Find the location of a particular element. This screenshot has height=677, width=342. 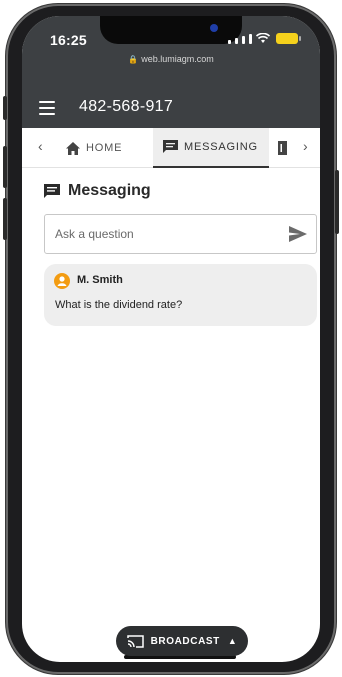

battery-icon is located at coordinates (288, 38).